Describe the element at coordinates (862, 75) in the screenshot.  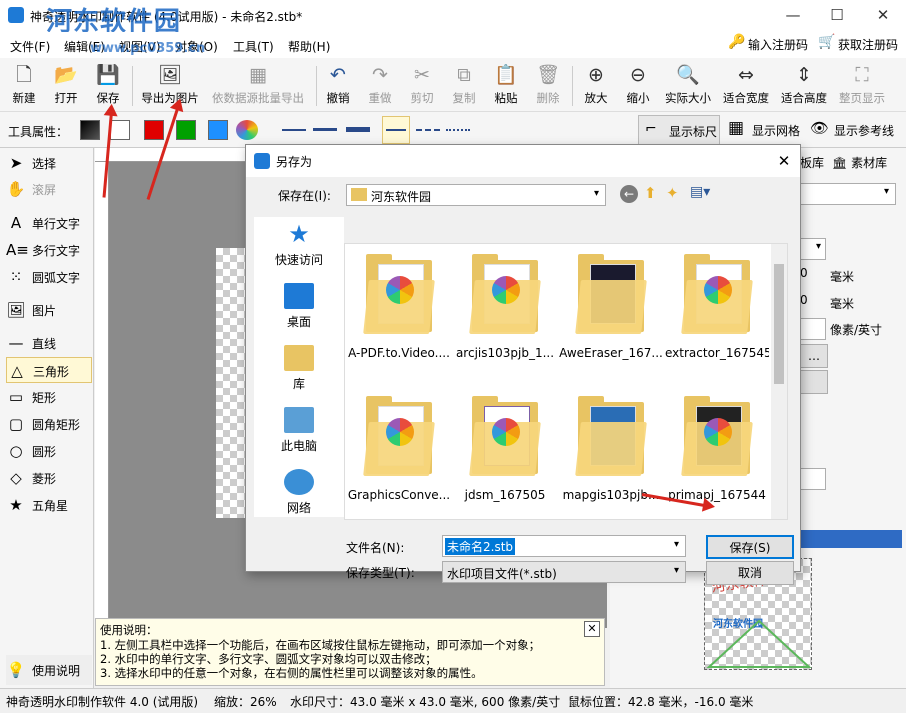
I see `full-page-icon: ⛶` at that location.